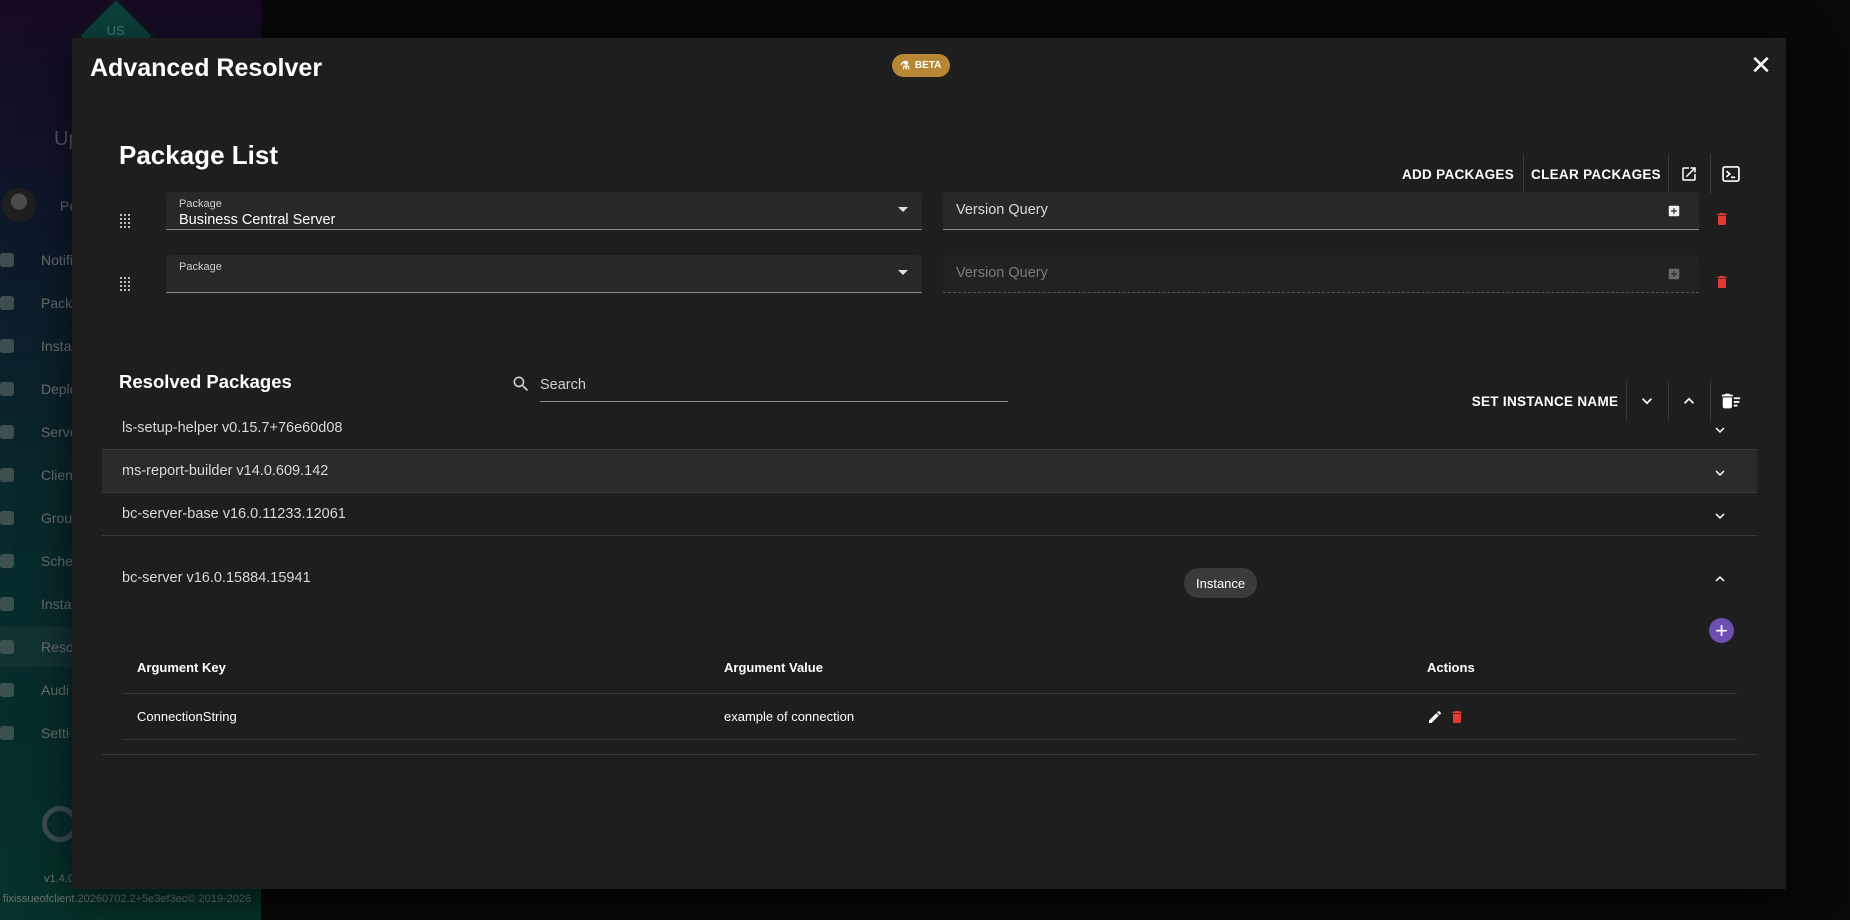 The image size is (1850, 920). What do you see at coordinates (181, 667) in the screenshot?
I see `column-header-argument-key: Argument Key` at bounding box center [181, 667].